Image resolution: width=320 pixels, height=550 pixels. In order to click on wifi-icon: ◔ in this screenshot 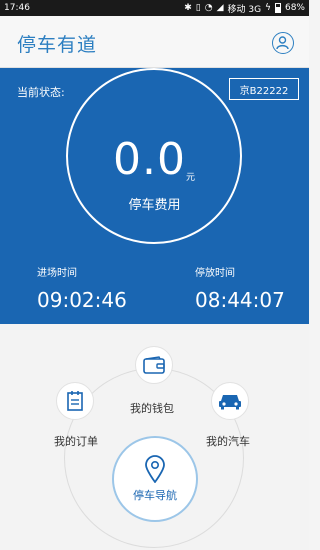, I will do `click(208, 8)`.